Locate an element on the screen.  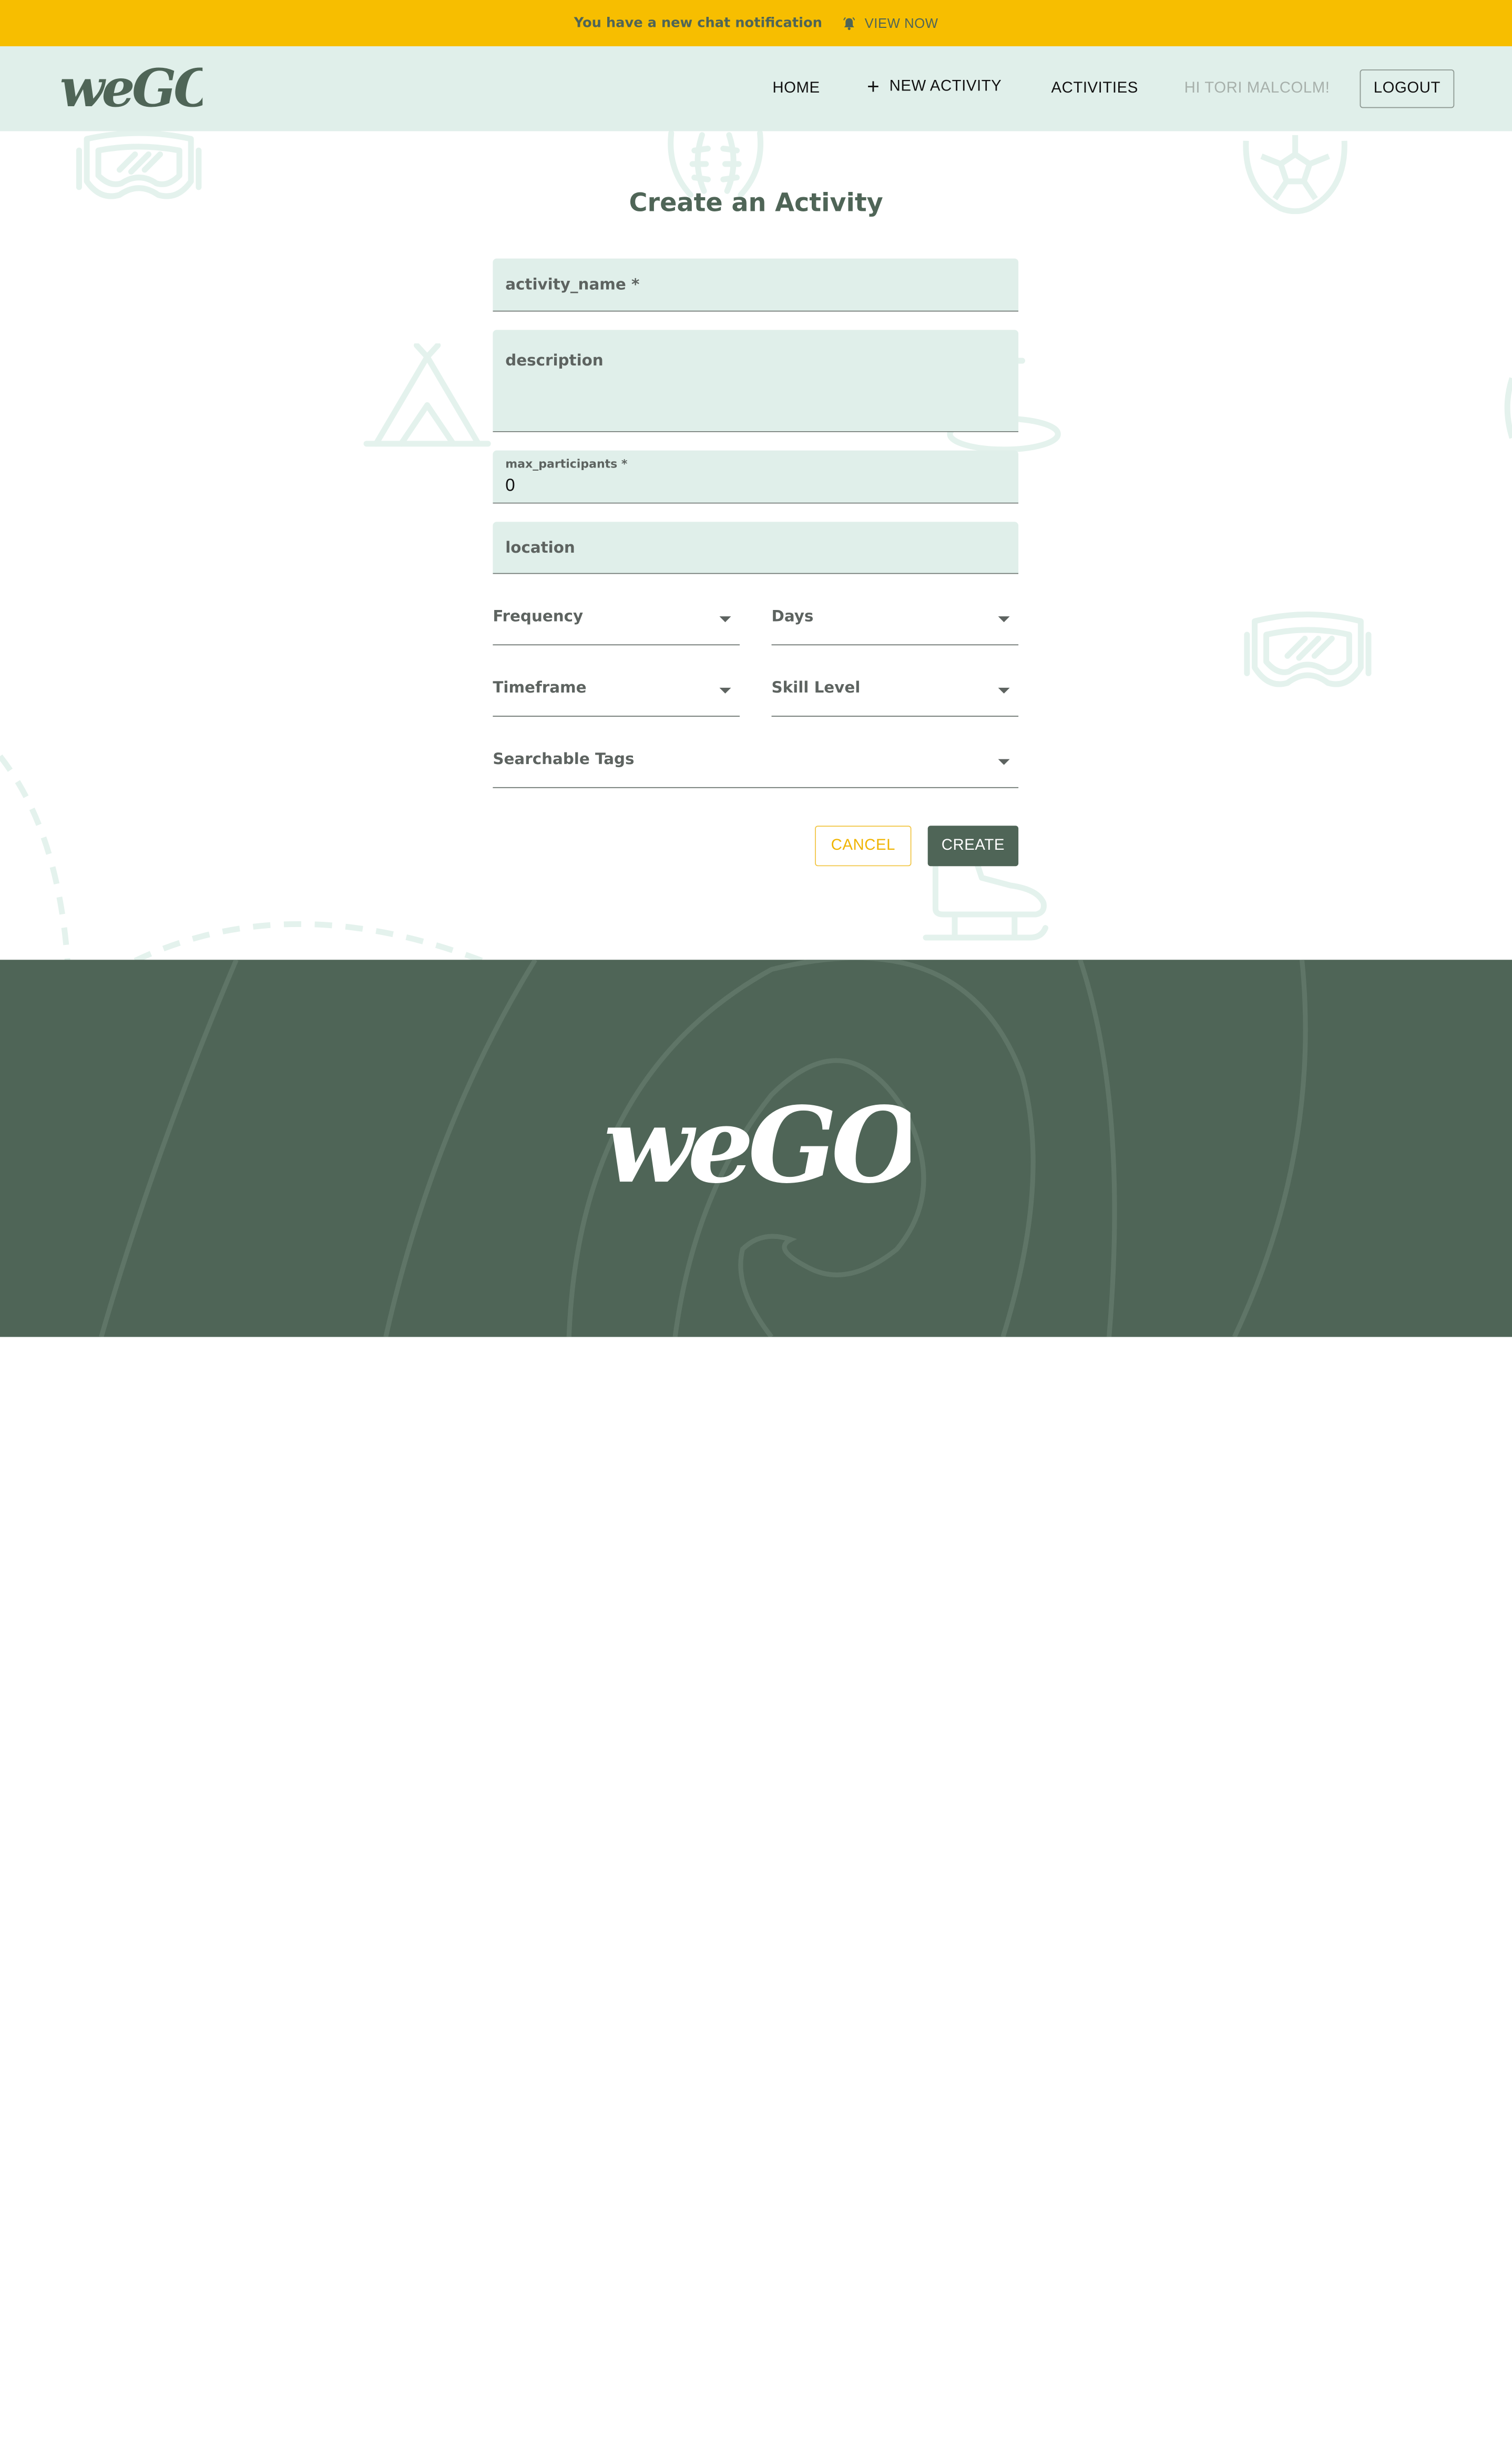
tent-icon is located at coordinates (427, 395).